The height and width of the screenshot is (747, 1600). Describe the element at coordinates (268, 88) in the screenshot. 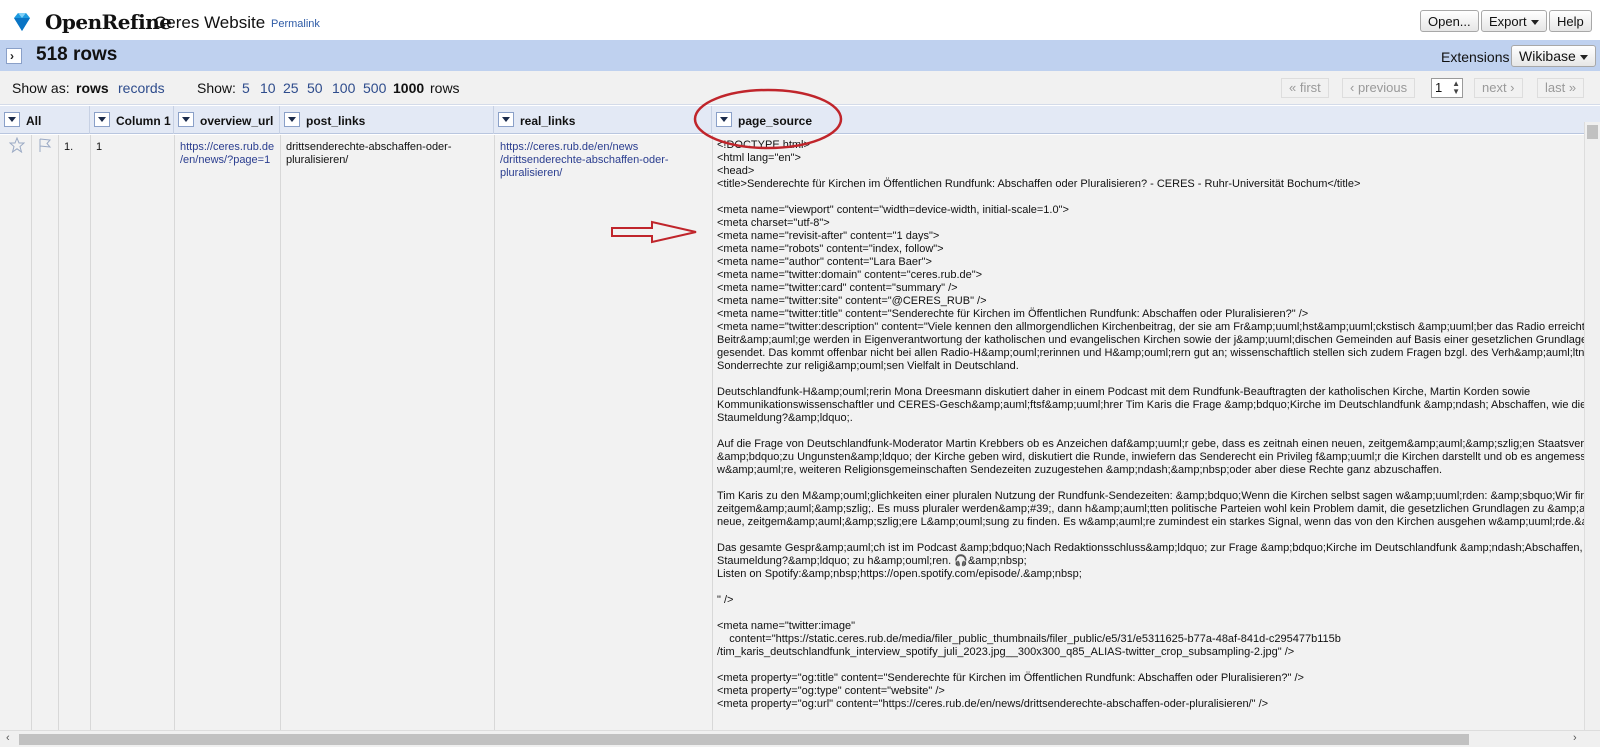

I see `page-size-10: 10` at that location.